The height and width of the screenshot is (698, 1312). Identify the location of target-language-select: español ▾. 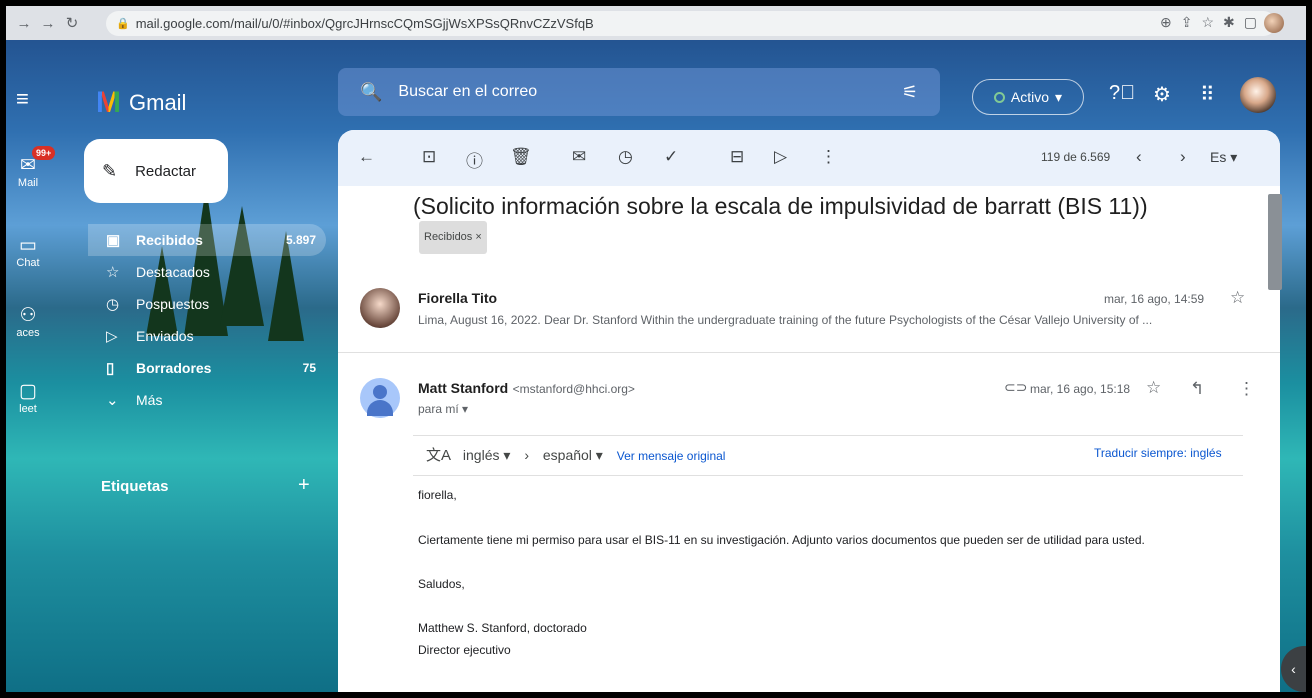
(573, 455).